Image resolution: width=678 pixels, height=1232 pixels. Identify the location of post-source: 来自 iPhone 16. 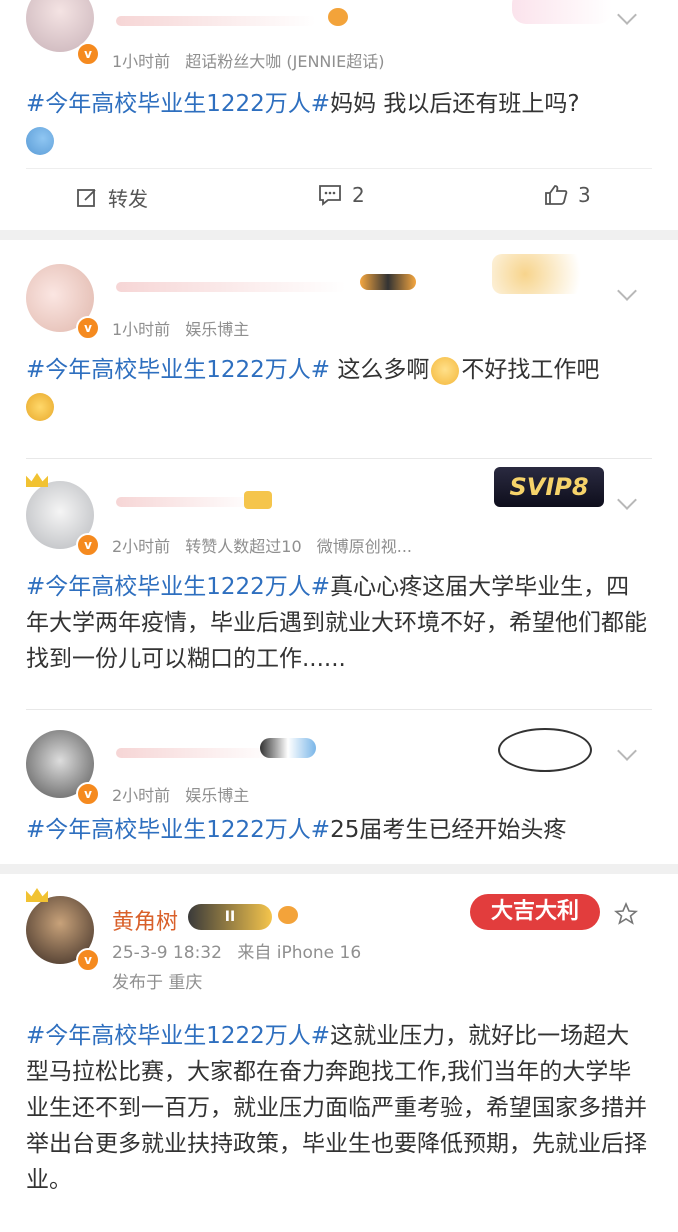
(299, 953).